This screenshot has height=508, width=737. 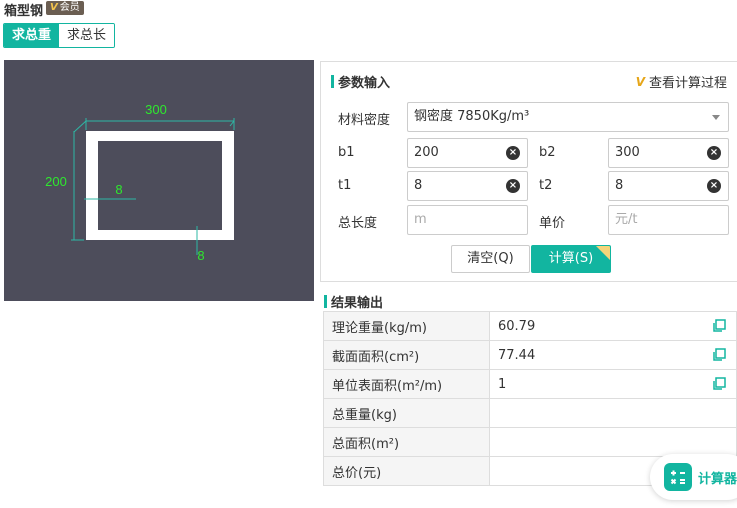 What do you see at coordinates (69, 7) in the screenshot?
I see `vip-badge-text: 会员` at bounding box center [69, 7].